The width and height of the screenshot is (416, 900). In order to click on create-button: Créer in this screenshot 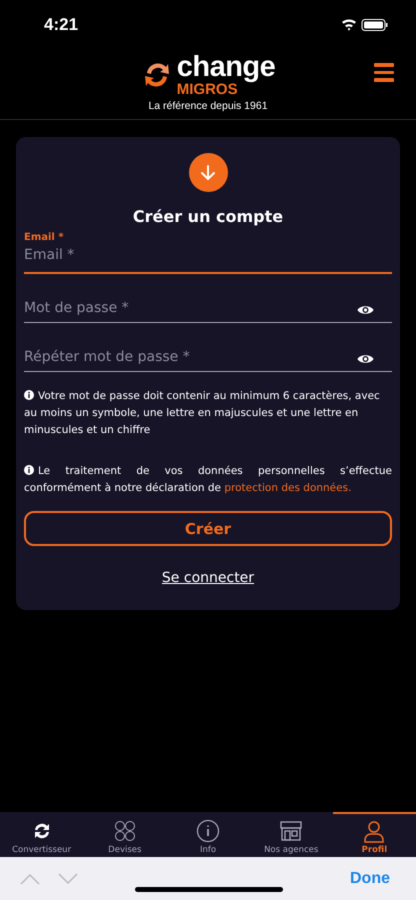, I will do `click(208, 528)`.